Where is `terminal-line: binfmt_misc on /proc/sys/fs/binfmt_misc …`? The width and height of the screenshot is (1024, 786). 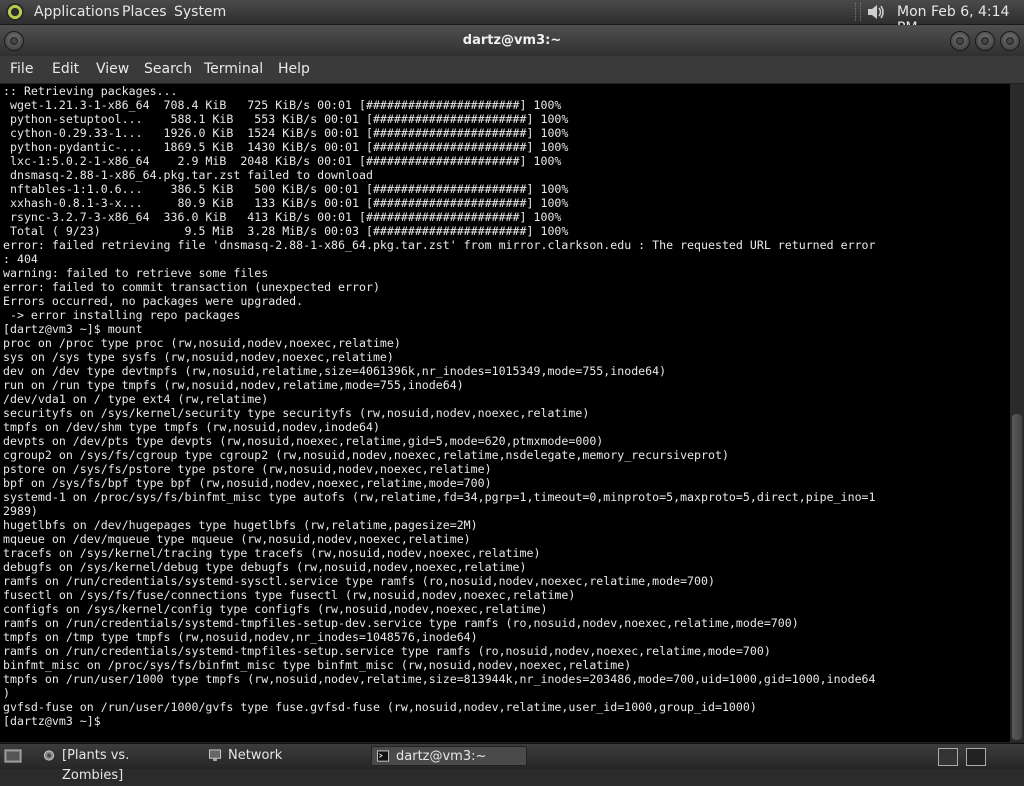 terminal-line: binfmt_misc on /proc/sys/fs/binfmt_misc … is located at coordinates (317, 665).